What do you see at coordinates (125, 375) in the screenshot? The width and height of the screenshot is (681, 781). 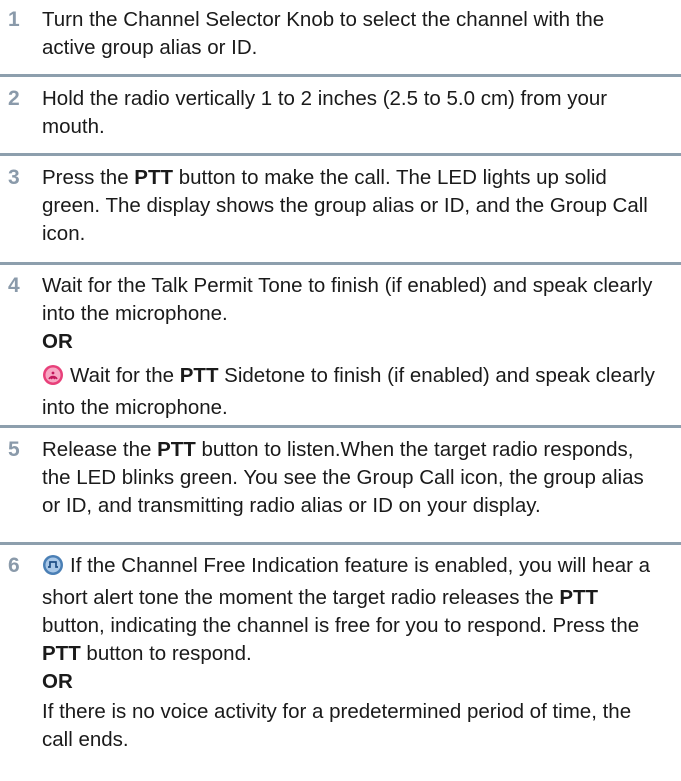 I see `text-run: Wait for the` at bounding box center [125, 375].